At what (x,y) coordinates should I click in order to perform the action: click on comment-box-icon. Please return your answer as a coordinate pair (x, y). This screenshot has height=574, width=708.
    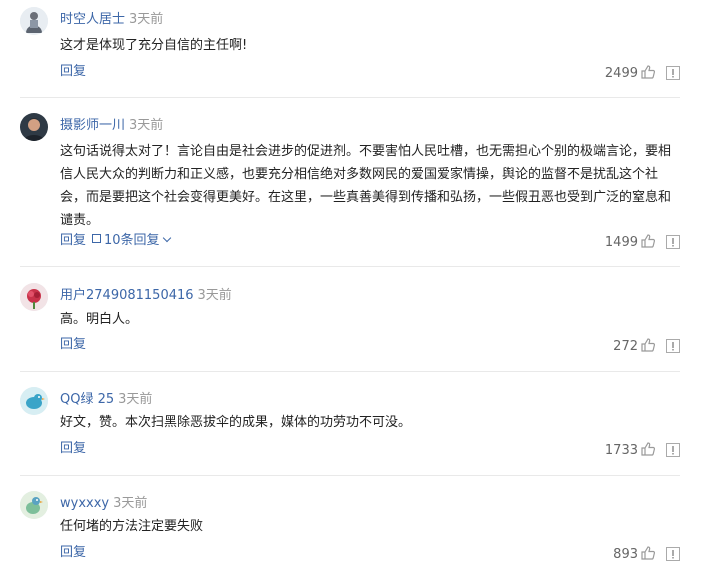
    Looking at the image, I should click on (97, 238).